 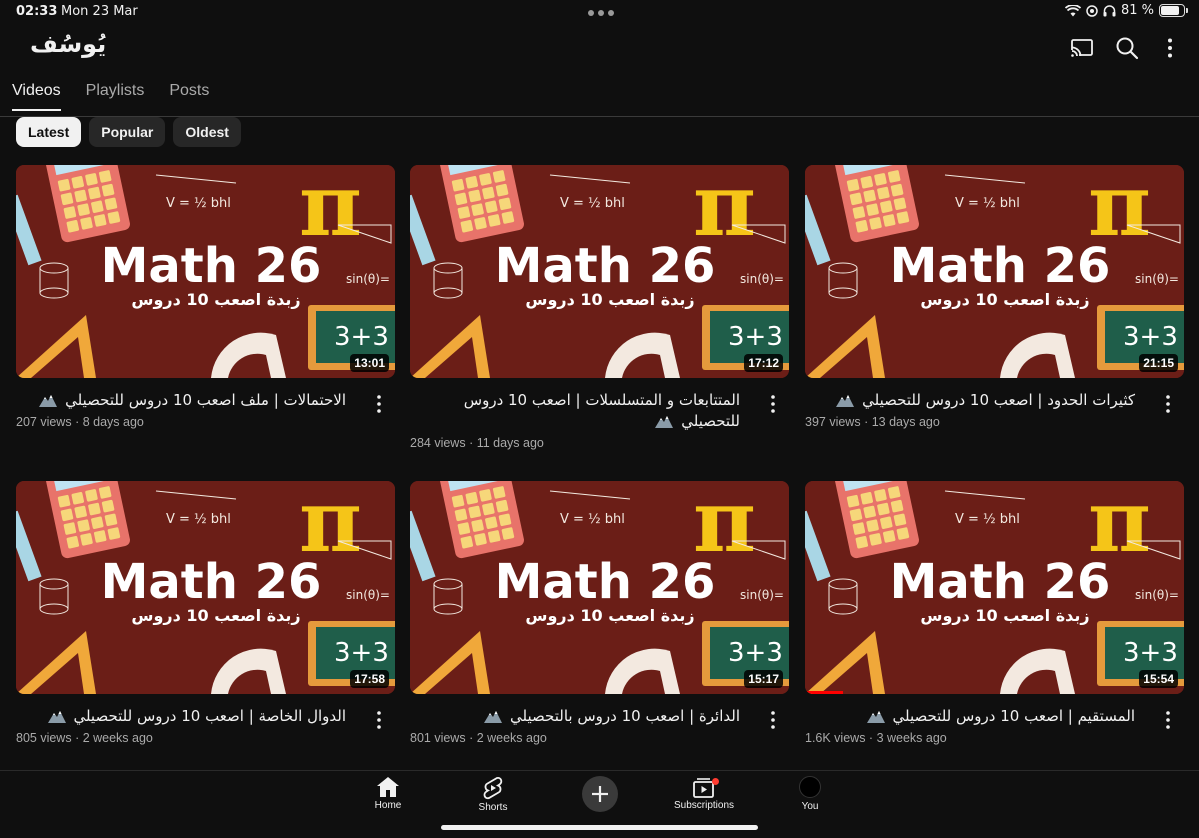 I want to click on create-button, so click(x=600, y=794).